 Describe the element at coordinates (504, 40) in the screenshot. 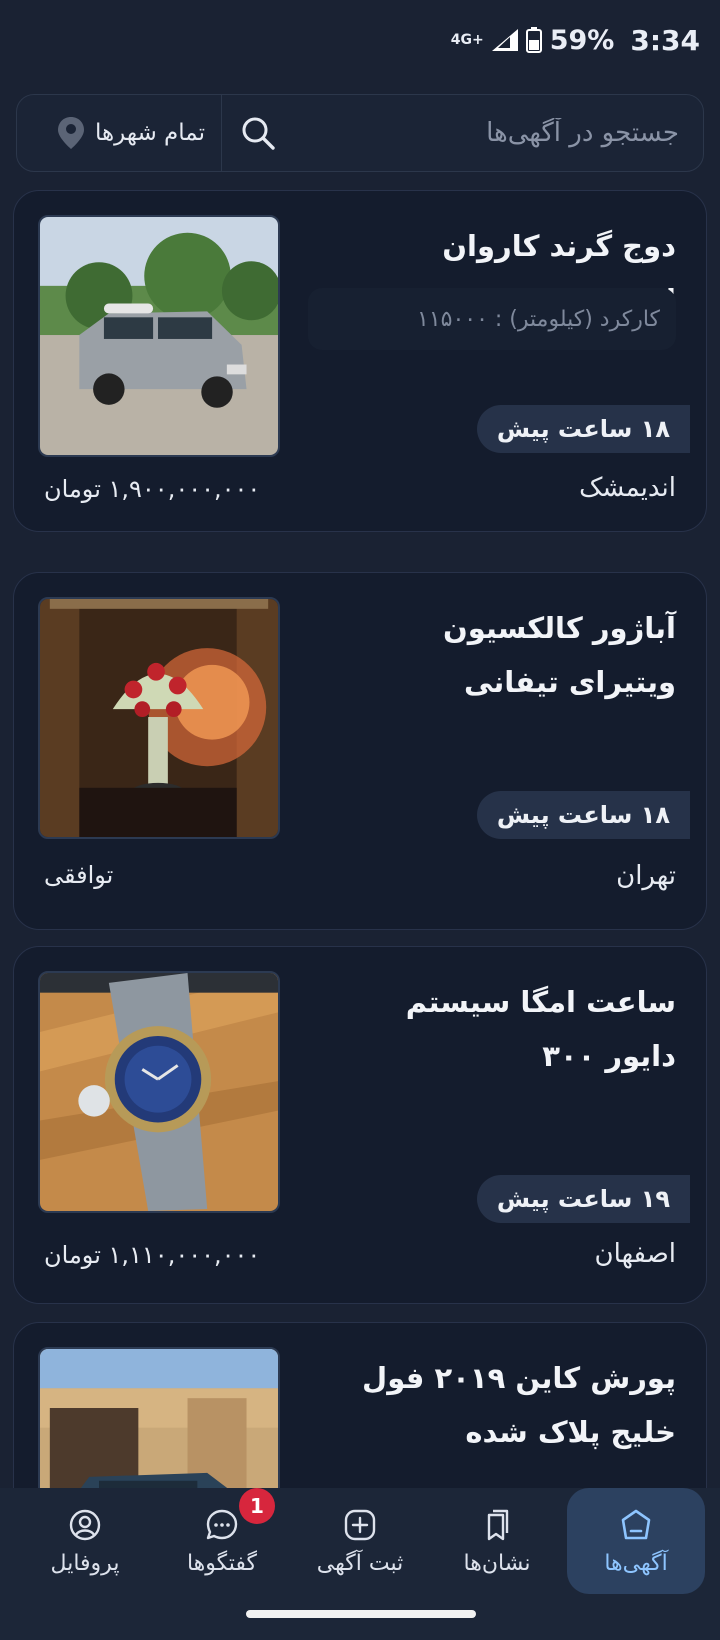

I see `signal-icon` at that location.